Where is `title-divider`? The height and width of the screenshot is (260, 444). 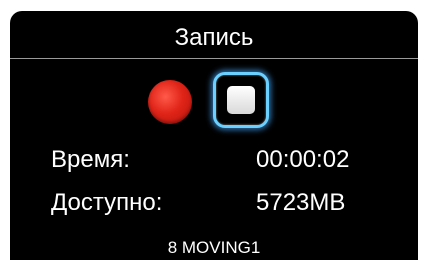
title-divider is located at coordinates (214, 58).